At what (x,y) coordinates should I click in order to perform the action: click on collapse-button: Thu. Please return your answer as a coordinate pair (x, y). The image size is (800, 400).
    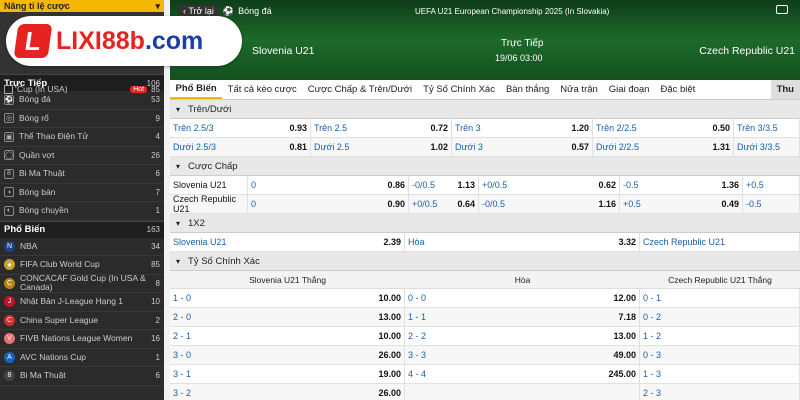
    Looking at the image, I should click on (785, 89).